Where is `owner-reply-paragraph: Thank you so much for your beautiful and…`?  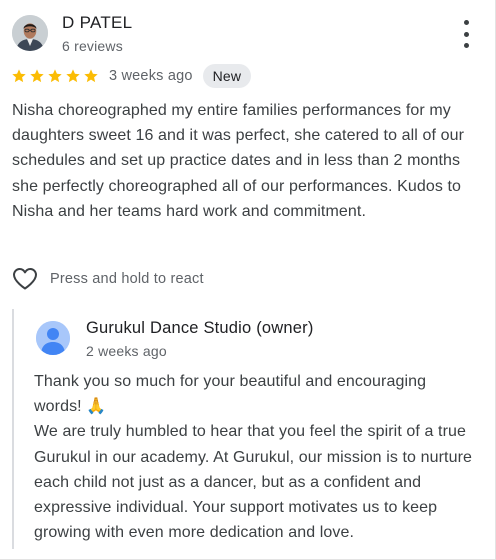 owner-reply-paragraph: Thank you so much for your beautiful and… is located at coordinates (230, 394).